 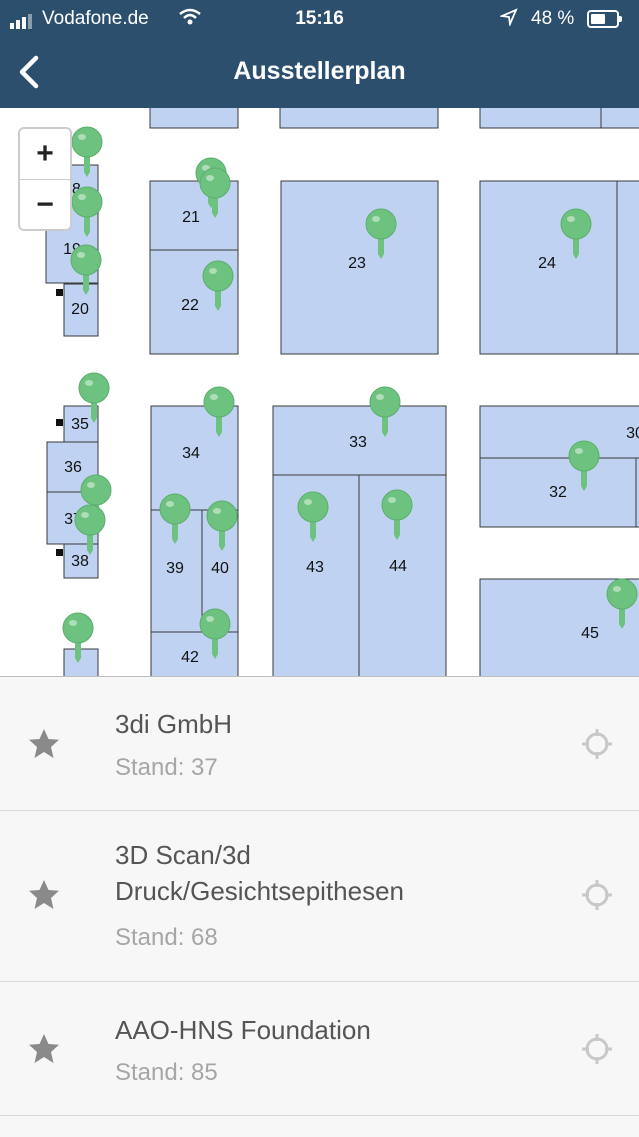 I want to click on battery-percent: 48 %, so click(x=553, y=18).